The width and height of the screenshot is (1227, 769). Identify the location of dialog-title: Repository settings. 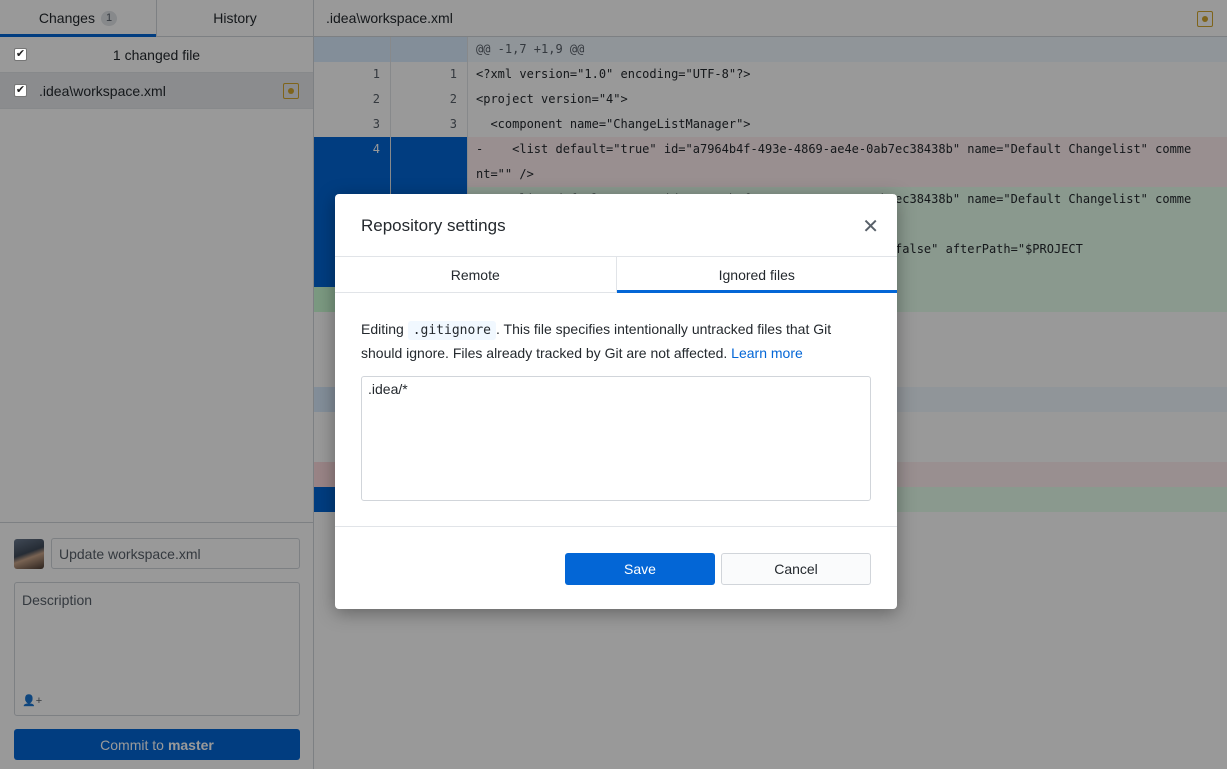
(433, 225).